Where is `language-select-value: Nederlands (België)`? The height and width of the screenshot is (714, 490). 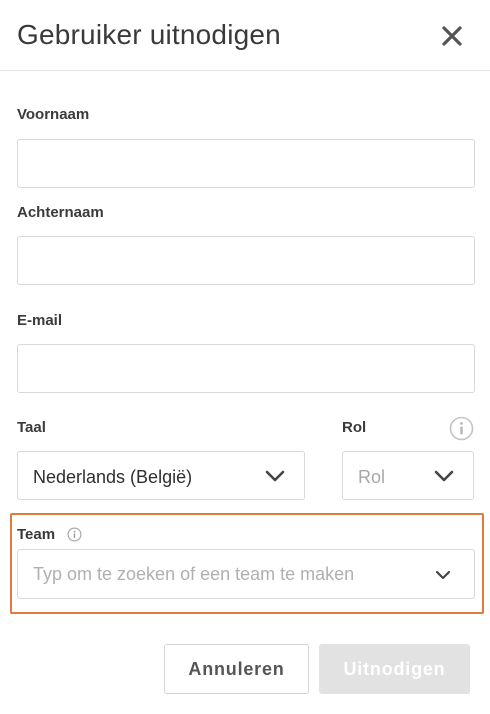
language-select-value: Nederlands (België) is located at coordinates (113, 477).